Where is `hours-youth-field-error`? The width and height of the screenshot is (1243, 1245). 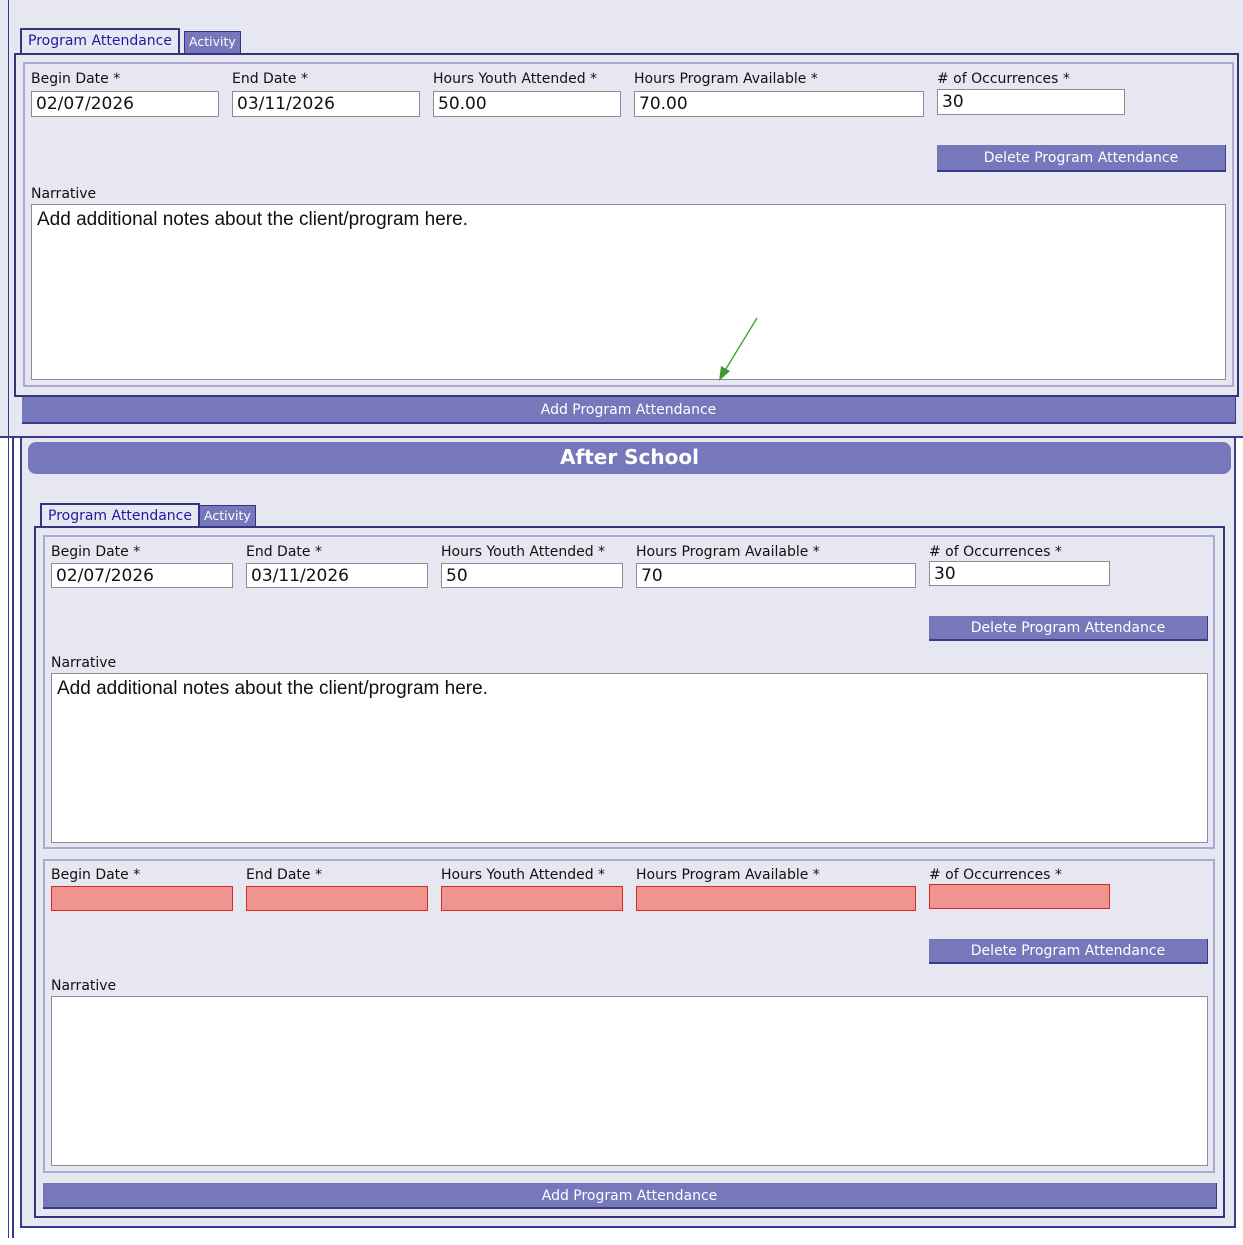 hours-youth-field-error is located at coordinates (532, 898).